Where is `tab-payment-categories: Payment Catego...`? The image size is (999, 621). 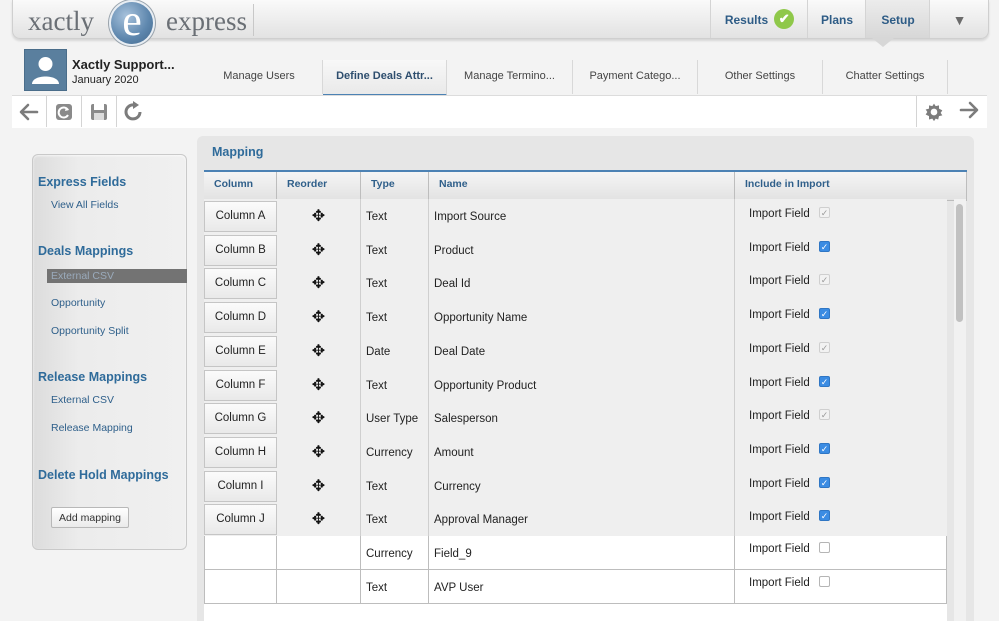 tab-payment-categories: Payment Catego... is located at coordinates (635, 77).